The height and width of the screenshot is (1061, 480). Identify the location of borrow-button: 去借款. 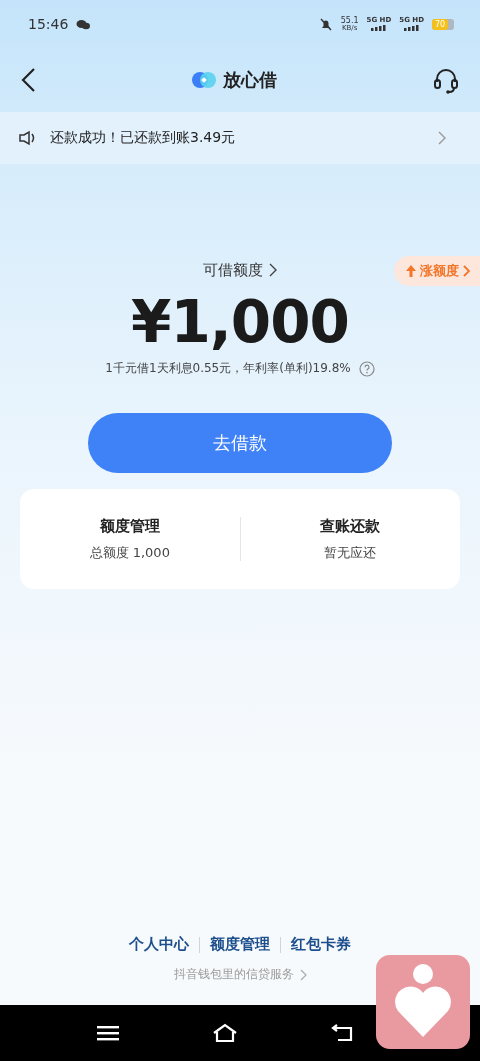
(240, 443).